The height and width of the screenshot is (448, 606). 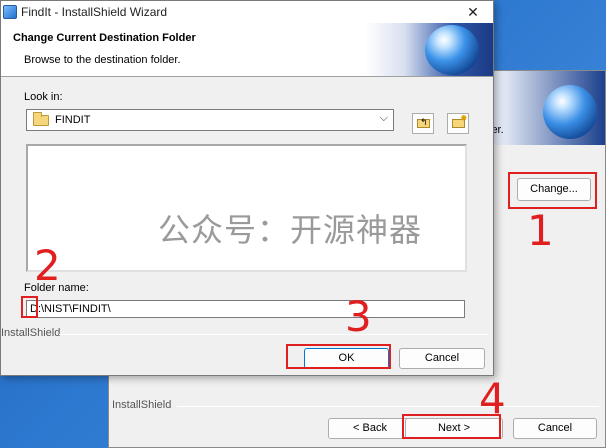 I want to click on lookin-dropdown: FINDIT ⌵, so click(x=210, y=120).